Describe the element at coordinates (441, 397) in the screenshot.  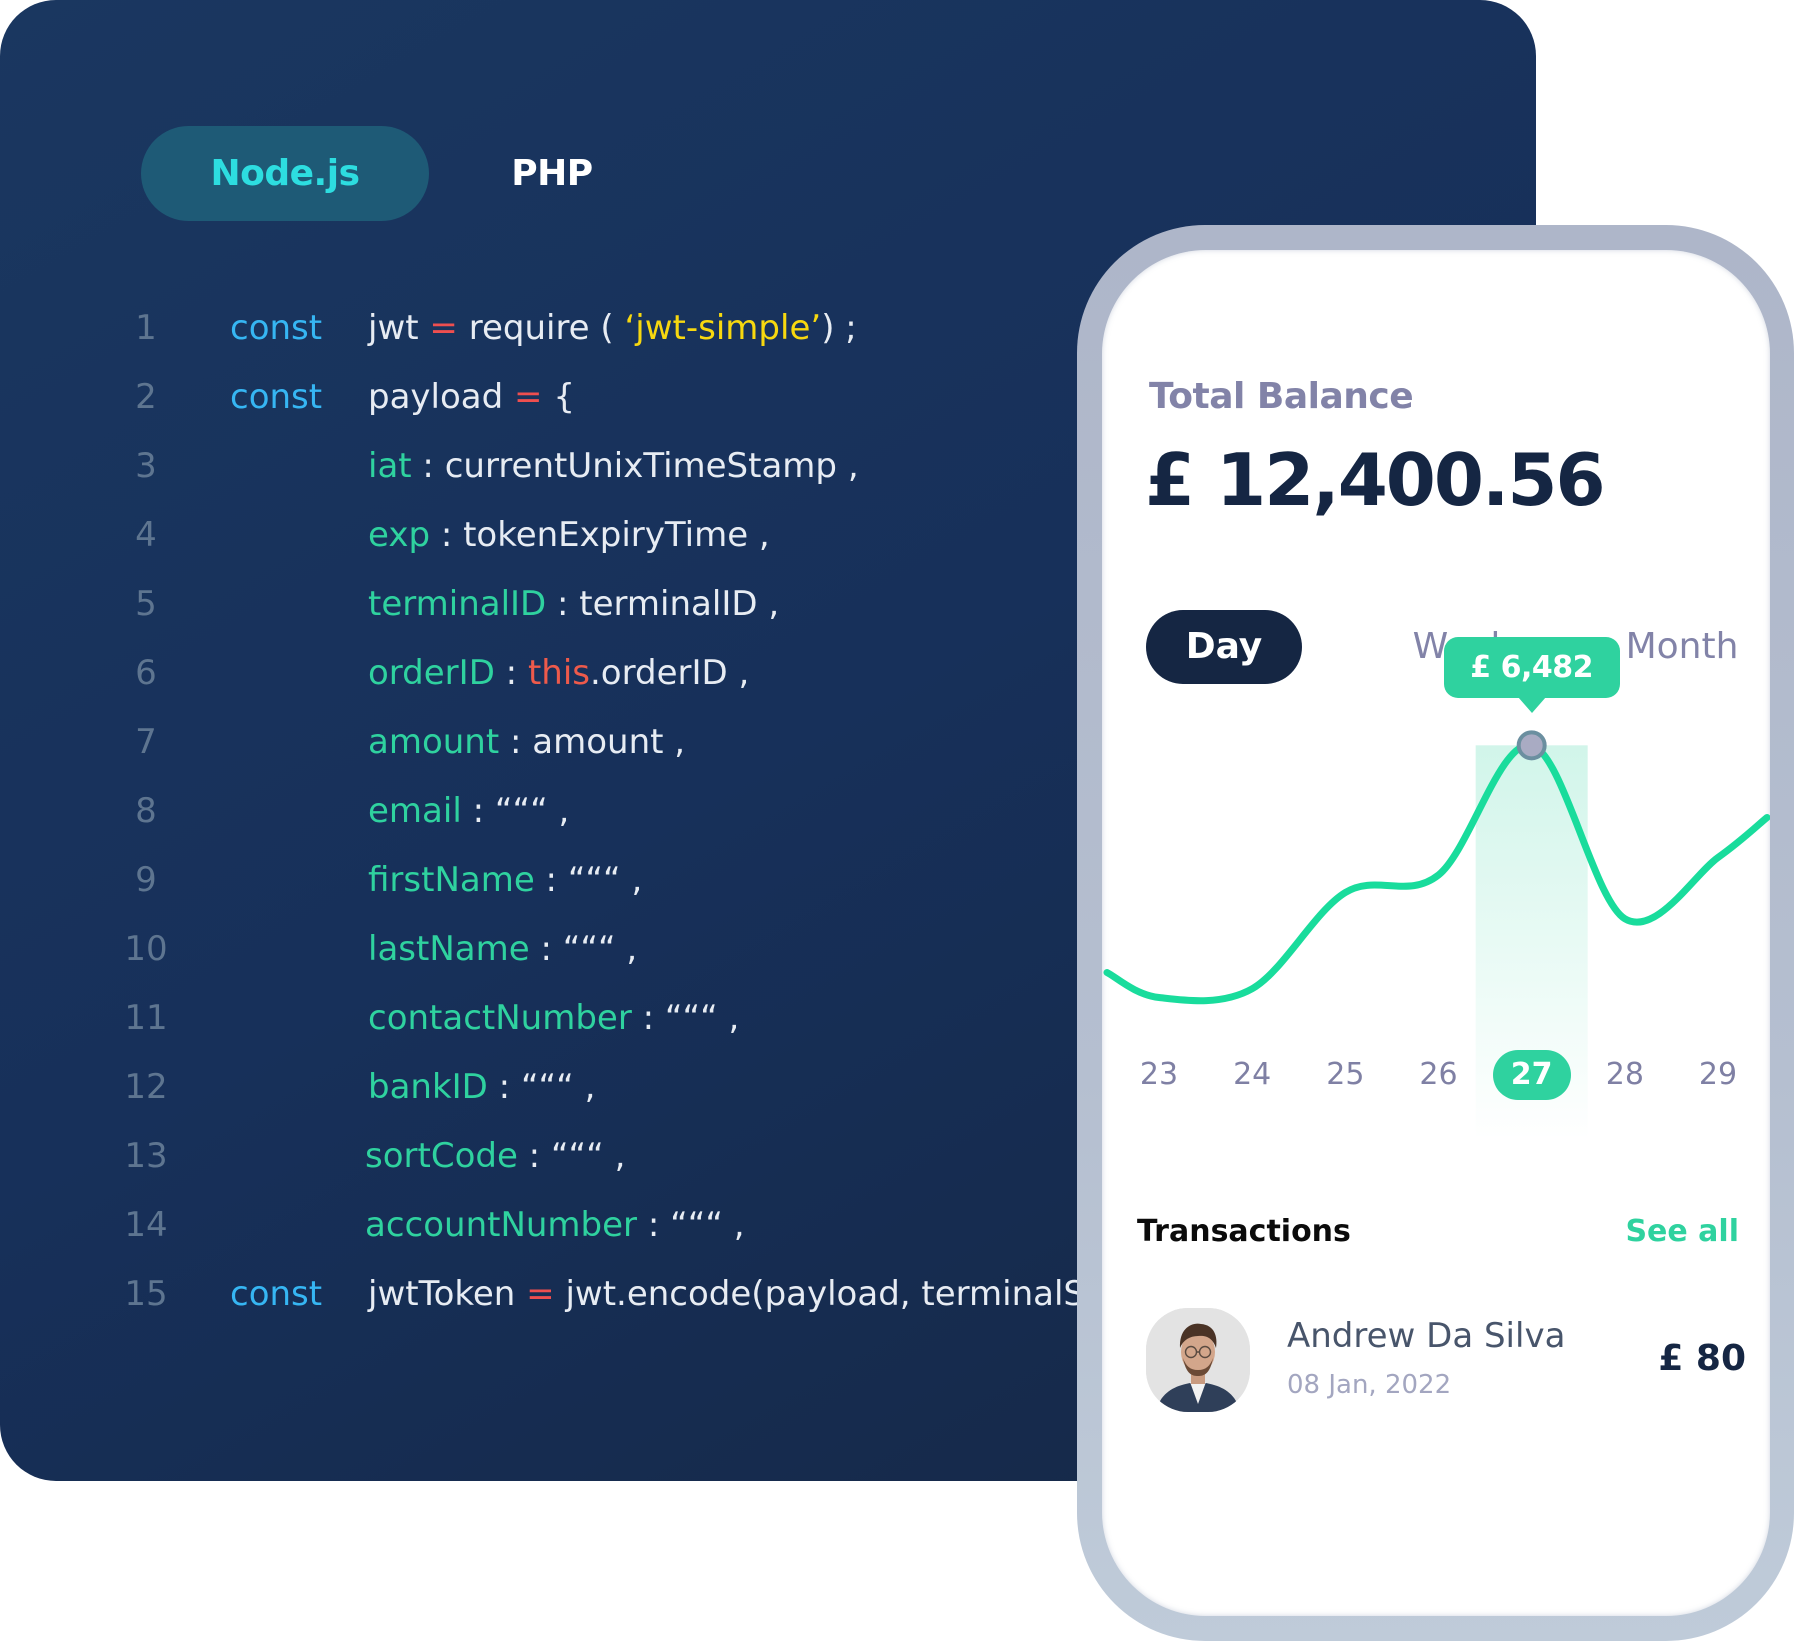
I see `code-token-plain: payload` at that location.